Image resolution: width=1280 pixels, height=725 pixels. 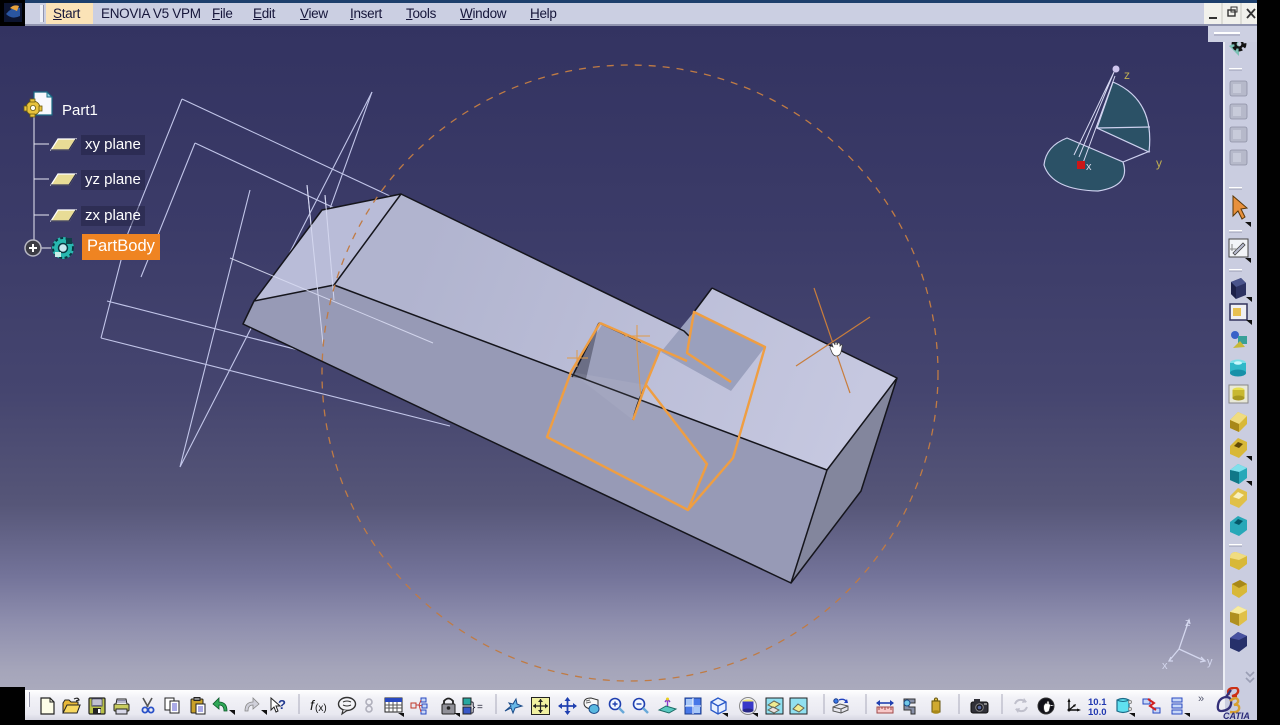 What do you see at coordinates (321, 708) in the screenshot?
I see `svg-text: (x)` at bounding box center [321, 708].